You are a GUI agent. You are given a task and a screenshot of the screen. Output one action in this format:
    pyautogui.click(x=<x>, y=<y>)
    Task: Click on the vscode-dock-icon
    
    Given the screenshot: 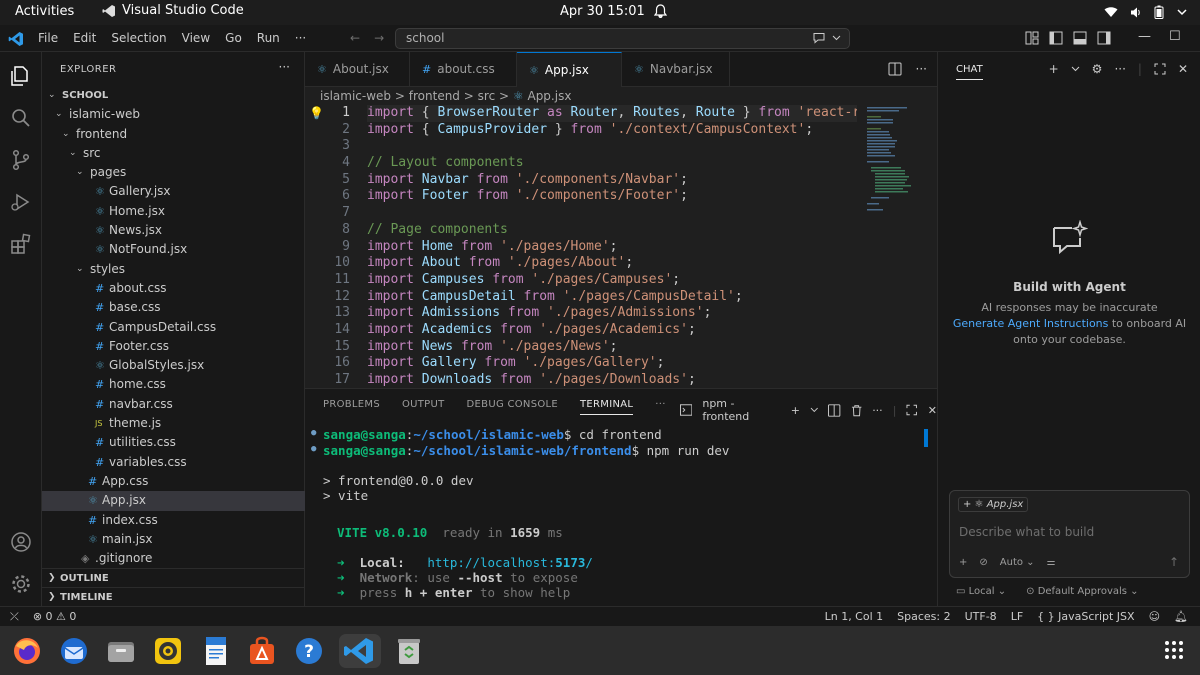 What is the action you would take?
    pyautogui.click(x=360, y=651)
    